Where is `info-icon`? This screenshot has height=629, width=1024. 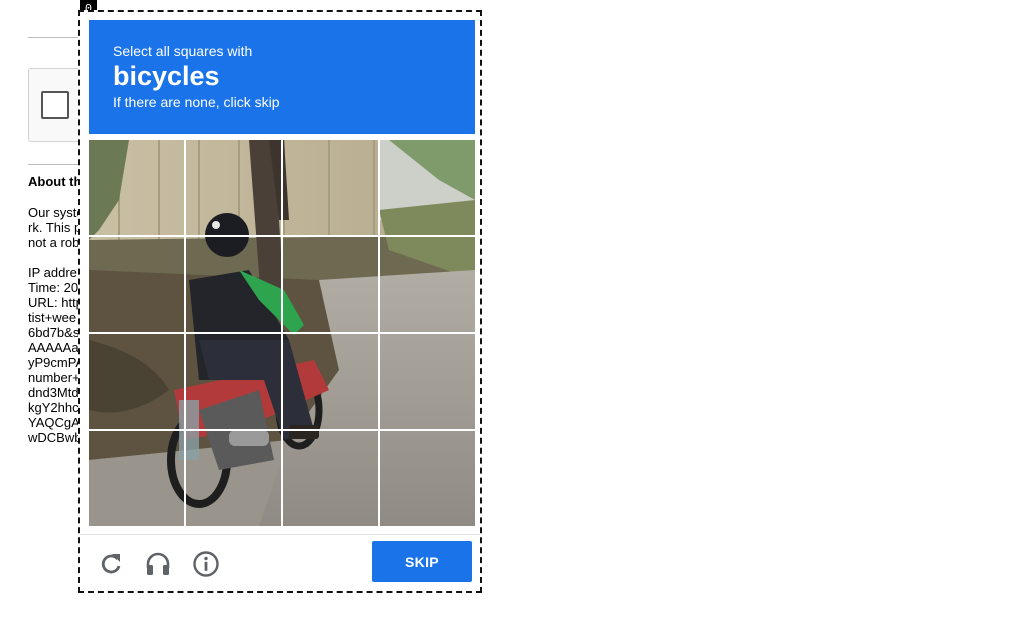
info-icon is located at coordinates (206, 564).